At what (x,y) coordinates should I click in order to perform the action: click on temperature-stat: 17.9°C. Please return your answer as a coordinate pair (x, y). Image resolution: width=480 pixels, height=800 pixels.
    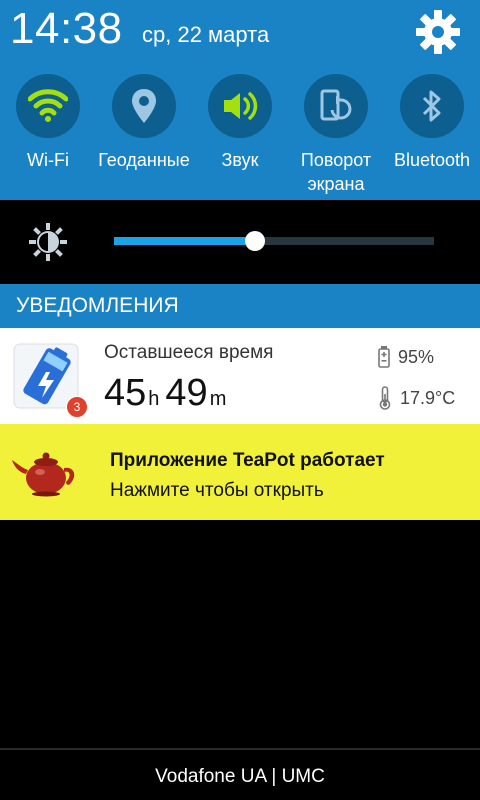
    Looking at the image, I should click on (416, 398).